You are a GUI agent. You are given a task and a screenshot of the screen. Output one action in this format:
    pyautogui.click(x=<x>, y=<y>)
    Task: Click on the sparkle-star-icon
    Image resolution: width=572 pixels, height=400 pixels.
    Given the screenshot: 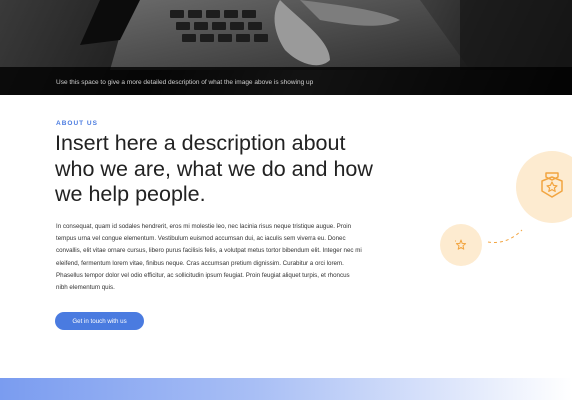 What is the action you would take?
    pyautogui.click(x=461, y=244)
    